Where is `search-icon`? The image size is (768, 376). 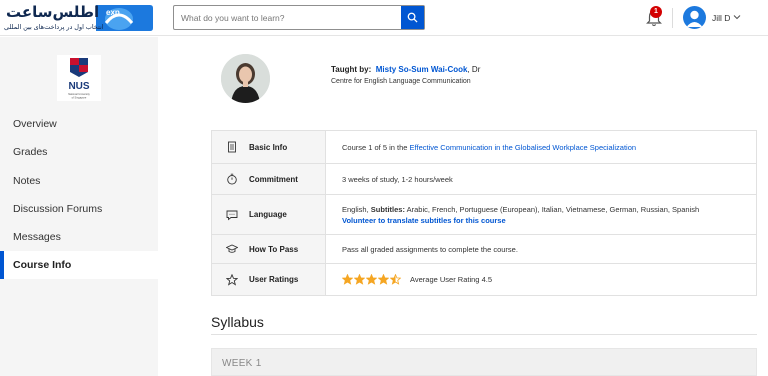 search-icon is located at coordinates (412, 17).